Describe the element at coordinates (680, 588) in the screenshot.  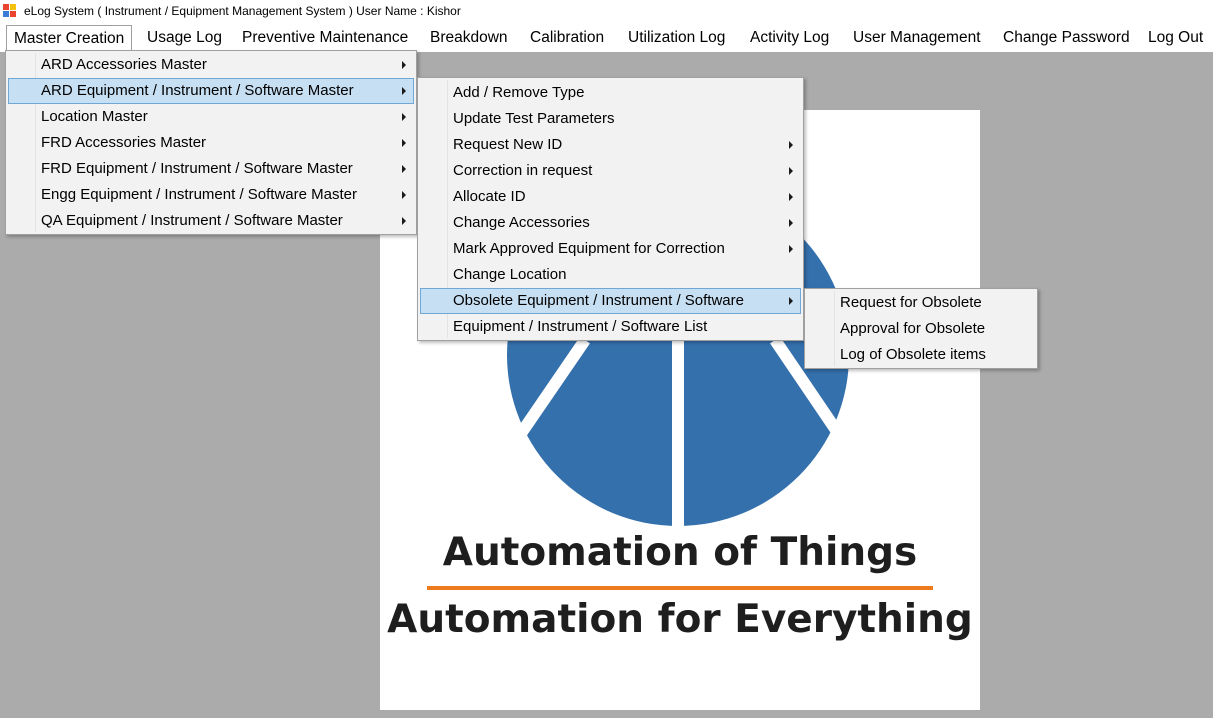
I see `logo-orange-rule` at that location.